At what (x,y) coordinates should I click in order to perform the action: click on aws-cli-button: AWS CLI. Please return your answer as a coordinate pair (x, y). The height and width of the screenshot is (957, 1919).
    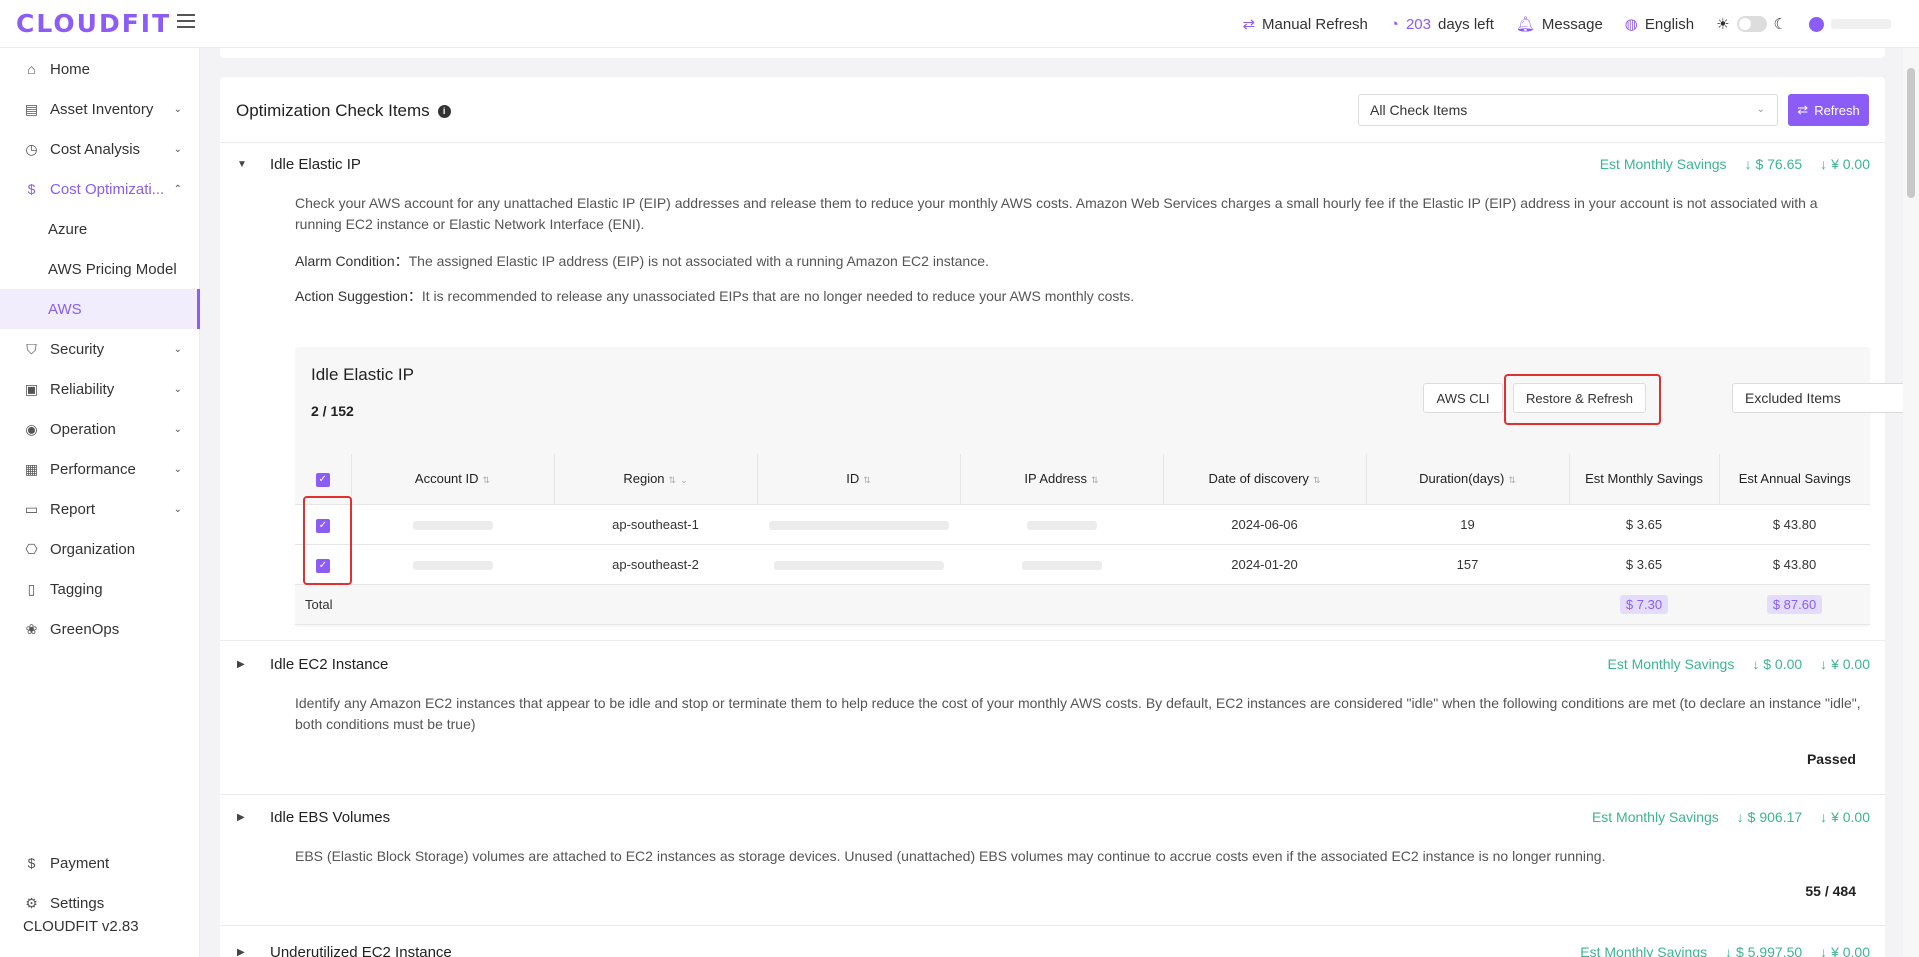
    Looking at the image, I should click on (1463, 398).